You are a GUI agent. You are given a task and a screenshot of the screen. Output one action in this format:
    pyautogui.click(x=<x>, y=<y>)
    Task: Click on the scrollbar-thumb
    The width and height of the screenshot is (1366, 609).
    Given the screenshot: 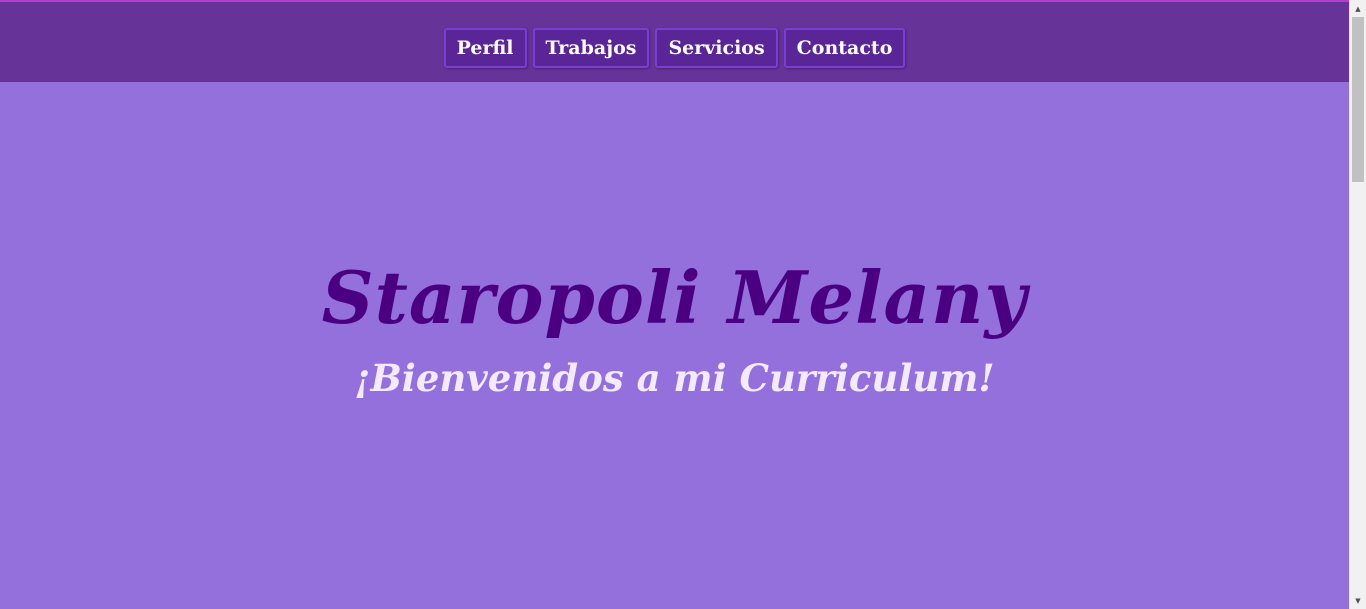 What is the action you would take?
    pyautogui.click(x=1358, y=99)
    